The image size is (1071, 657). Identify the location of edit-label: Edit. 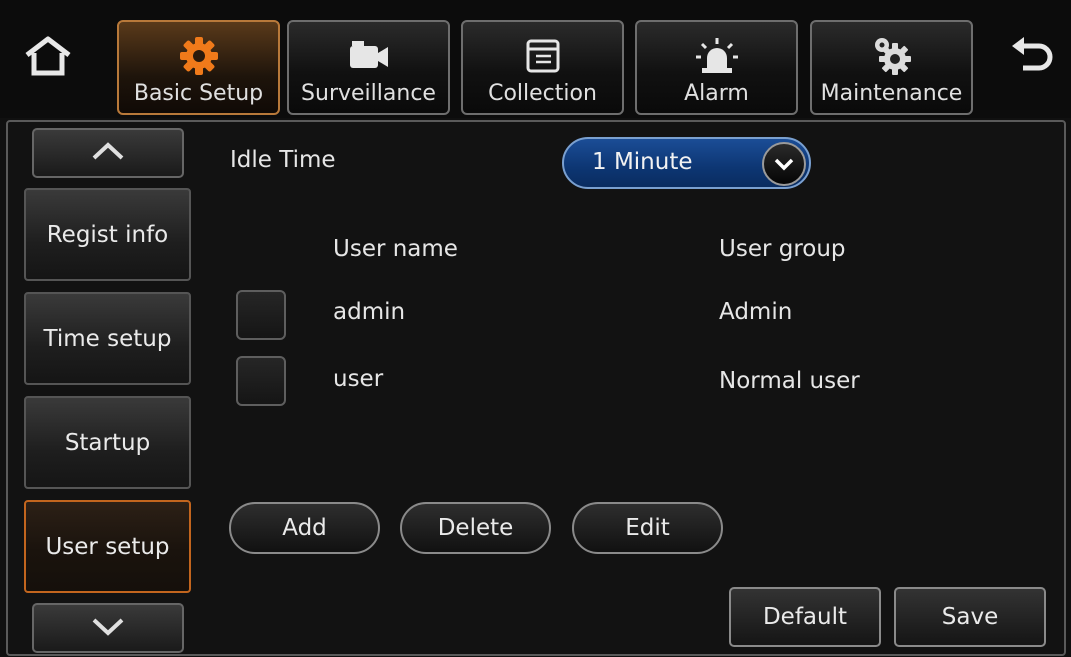
(647, 528).